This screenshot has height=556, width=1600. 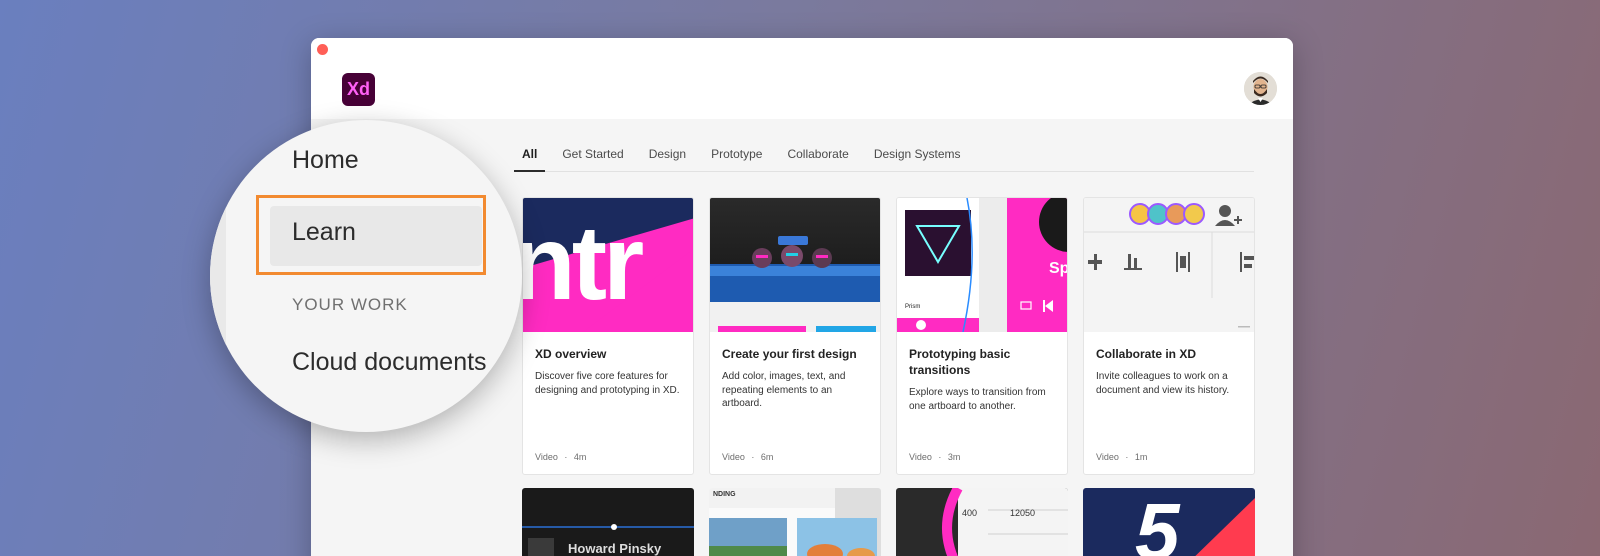 I want to click on tab-get-started: Get Started, so click(x=592, y=157).